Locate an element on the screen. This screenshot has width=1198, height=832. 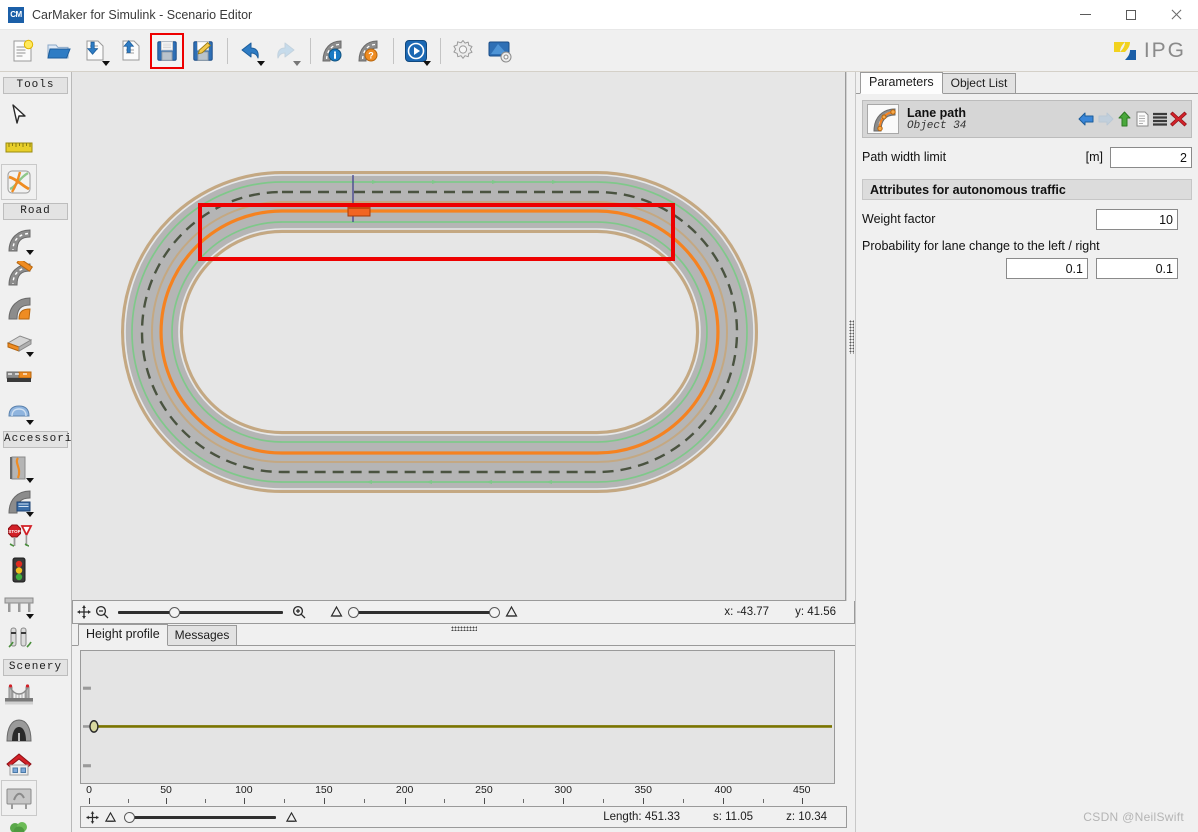
import-button is located at coordinates (95, 51).